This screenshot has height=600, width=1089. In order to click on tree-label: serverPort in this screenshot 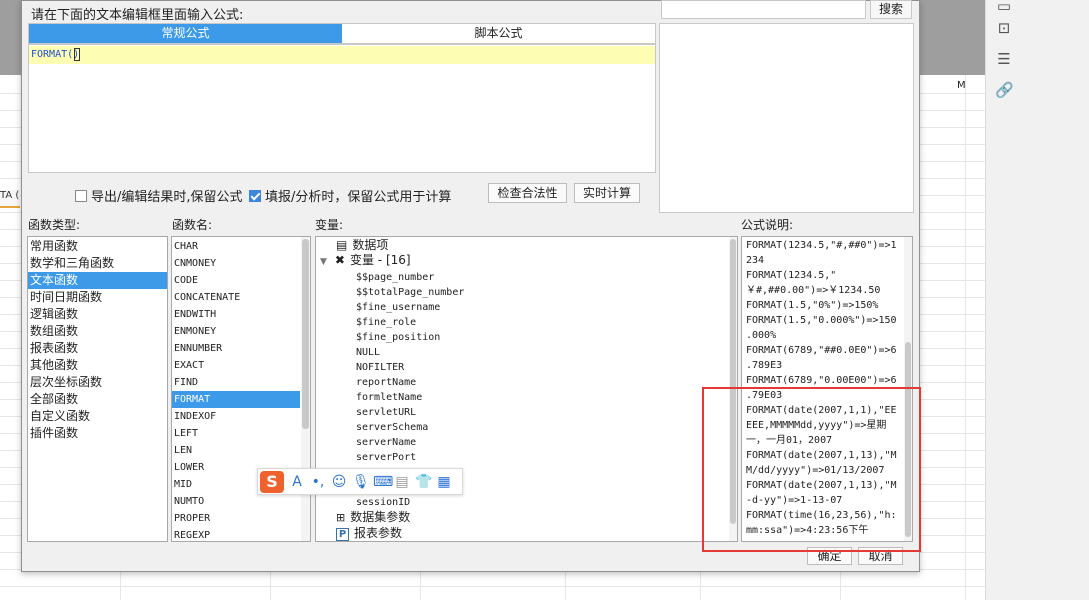, I will do `click(386, 457)`.